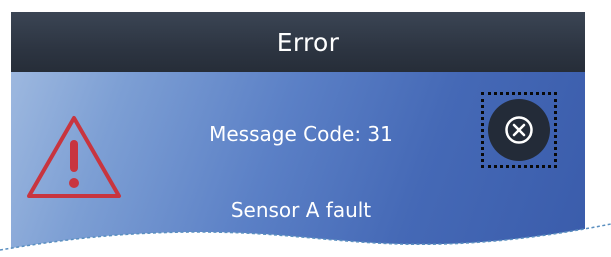 The height and width of the screenshot is (257, 611). I want to click on dialog-title: Error, so click(308, 42).